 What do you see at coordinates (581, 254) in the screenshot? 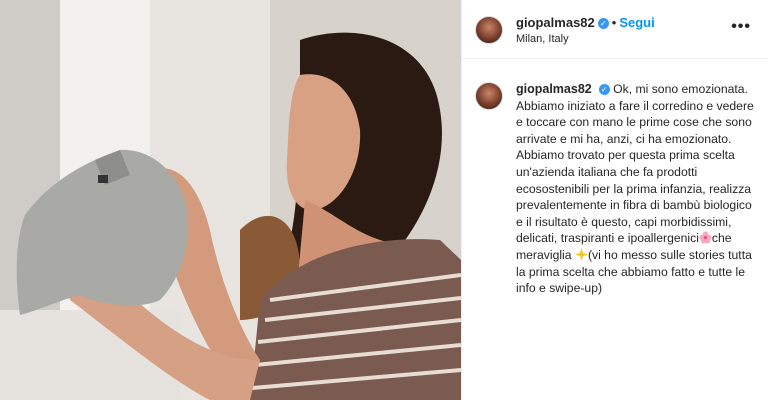
I see `sparkle-star-emoji` at bounding box center [581, 254].